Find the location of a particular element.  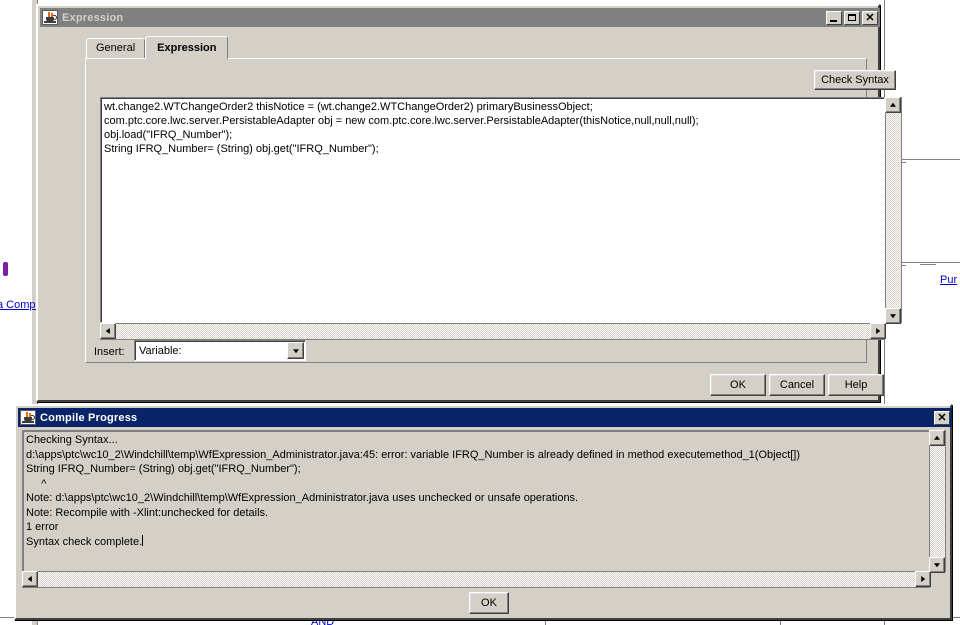

code-editor-vertical-scrollbar is located at coordinates (893, 210).